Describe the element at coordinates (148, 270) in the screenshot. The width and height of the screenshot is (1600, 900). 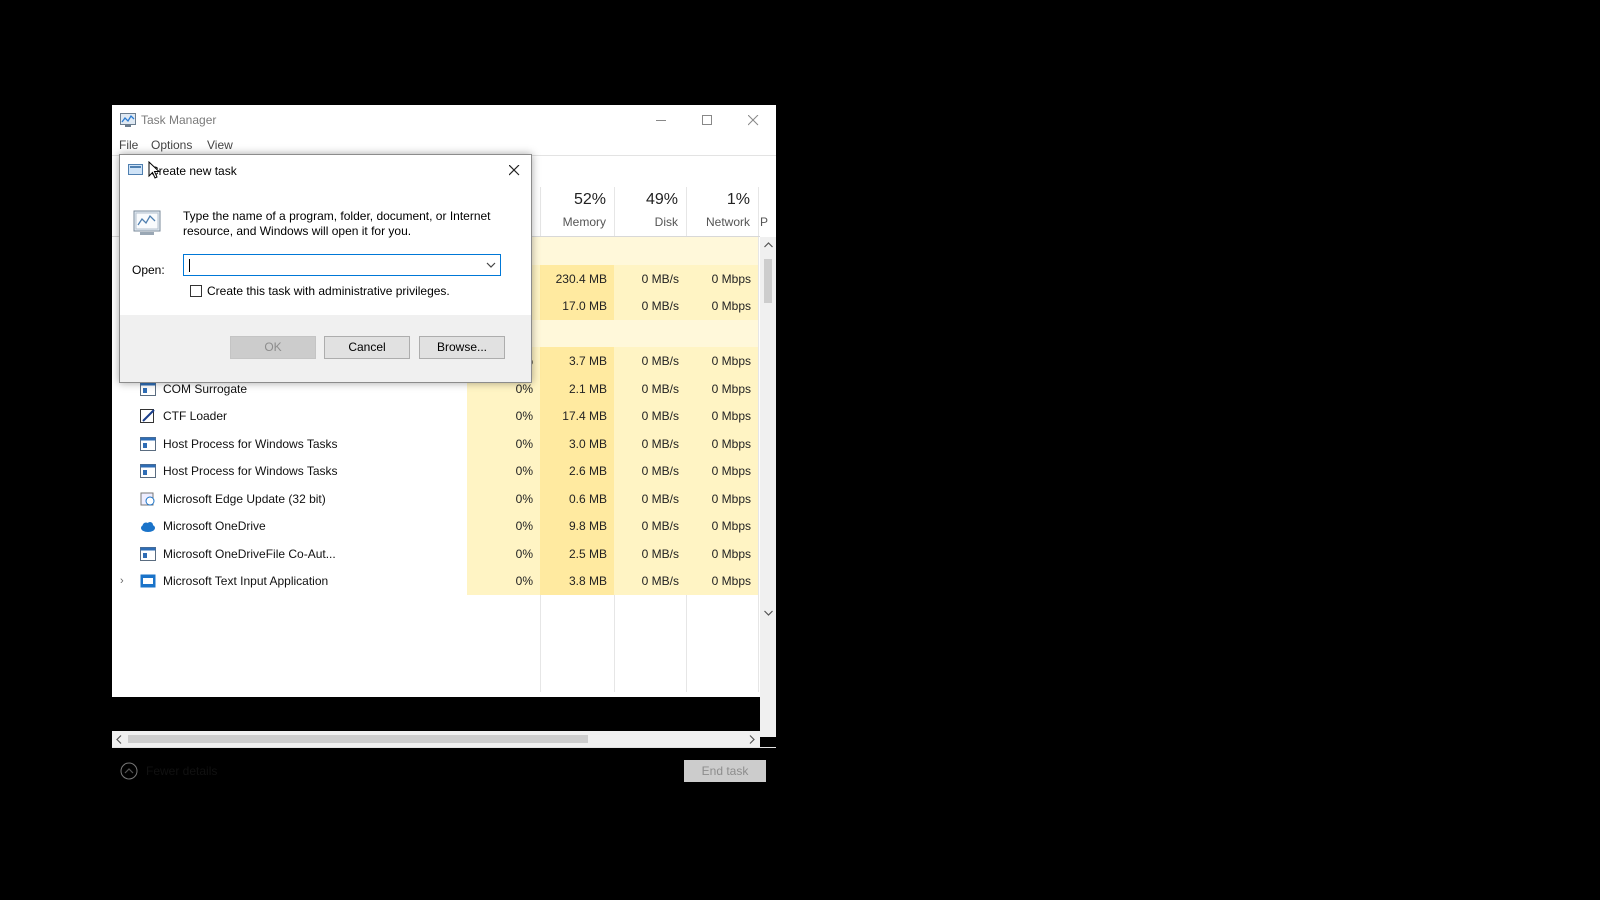
I see `open-label: Open:` at that location.